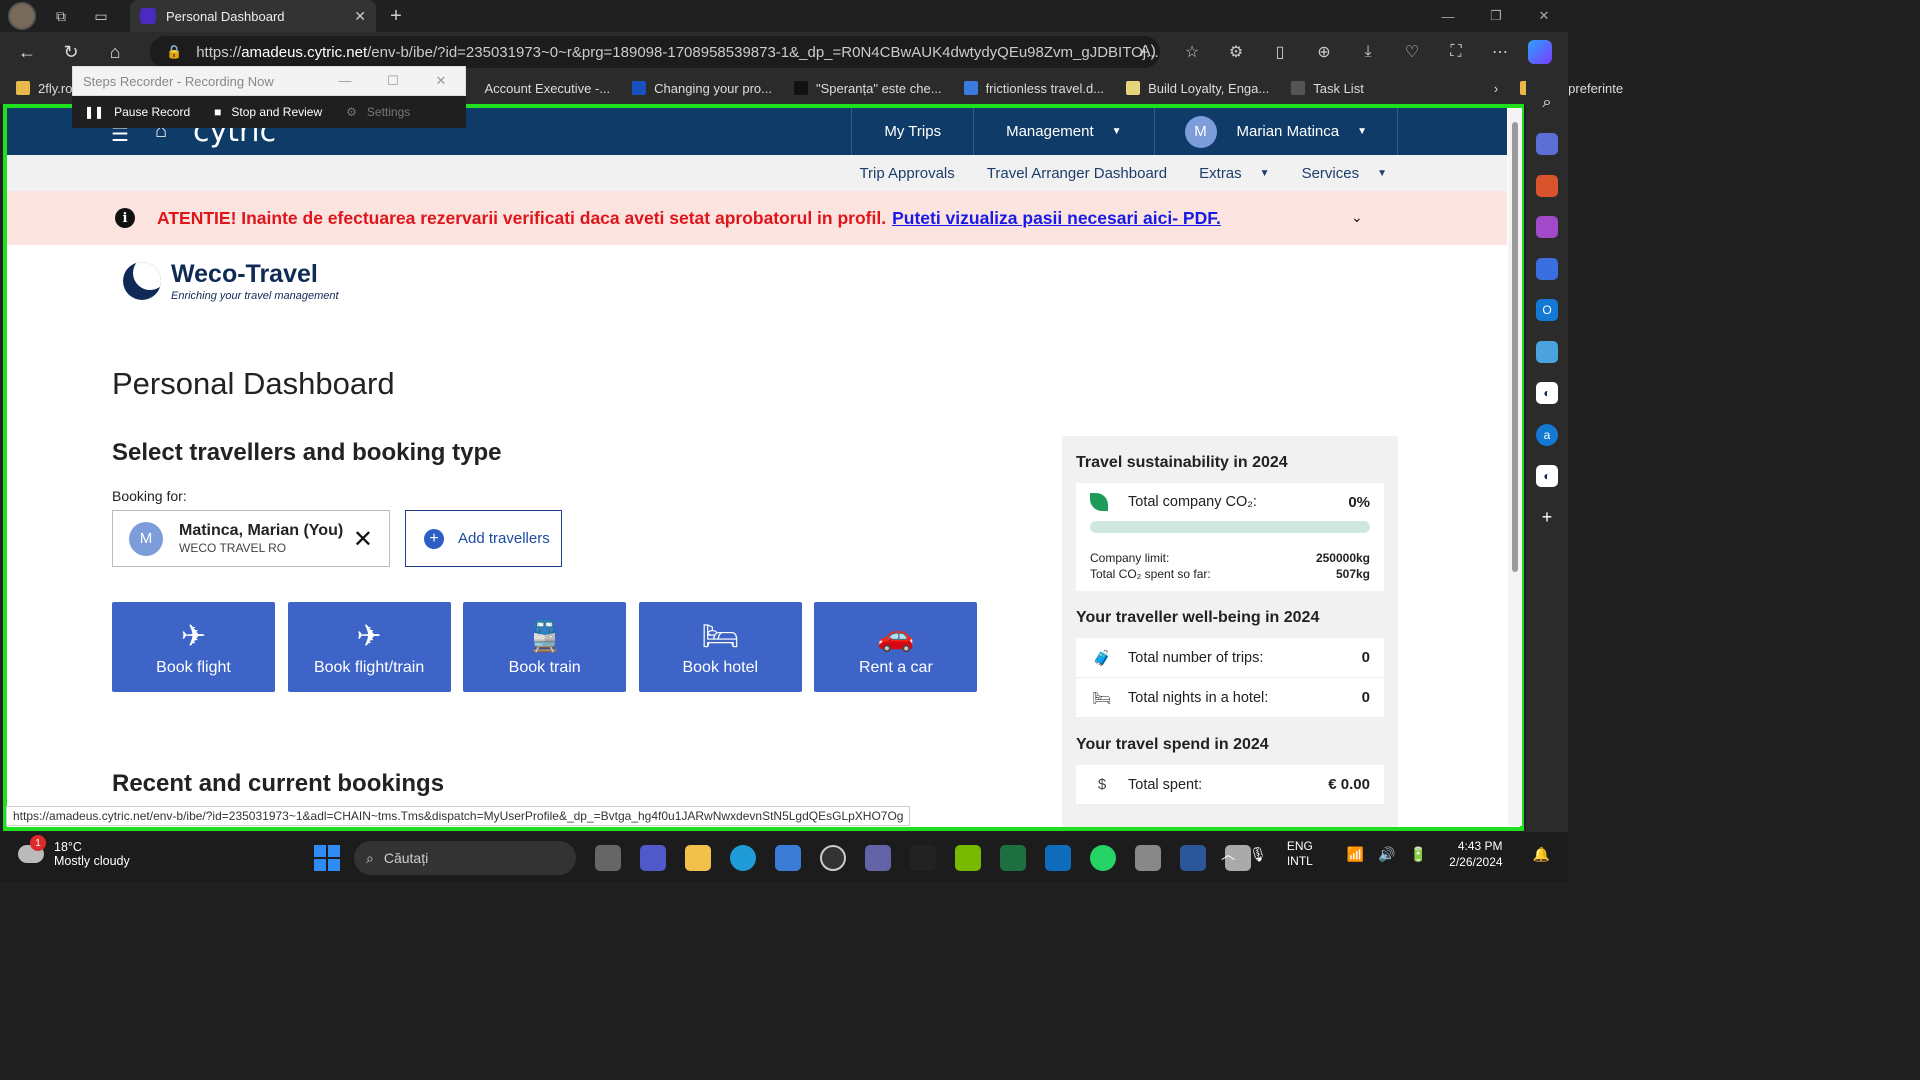 The height and width of the screenshot is (1080, 1920). What do you see at coordinates (1077, 173) in the screenshot?
I see `subnav-arranger-dashboard: Travel Arranger Dashboard` at bounding box center [1077, 173].